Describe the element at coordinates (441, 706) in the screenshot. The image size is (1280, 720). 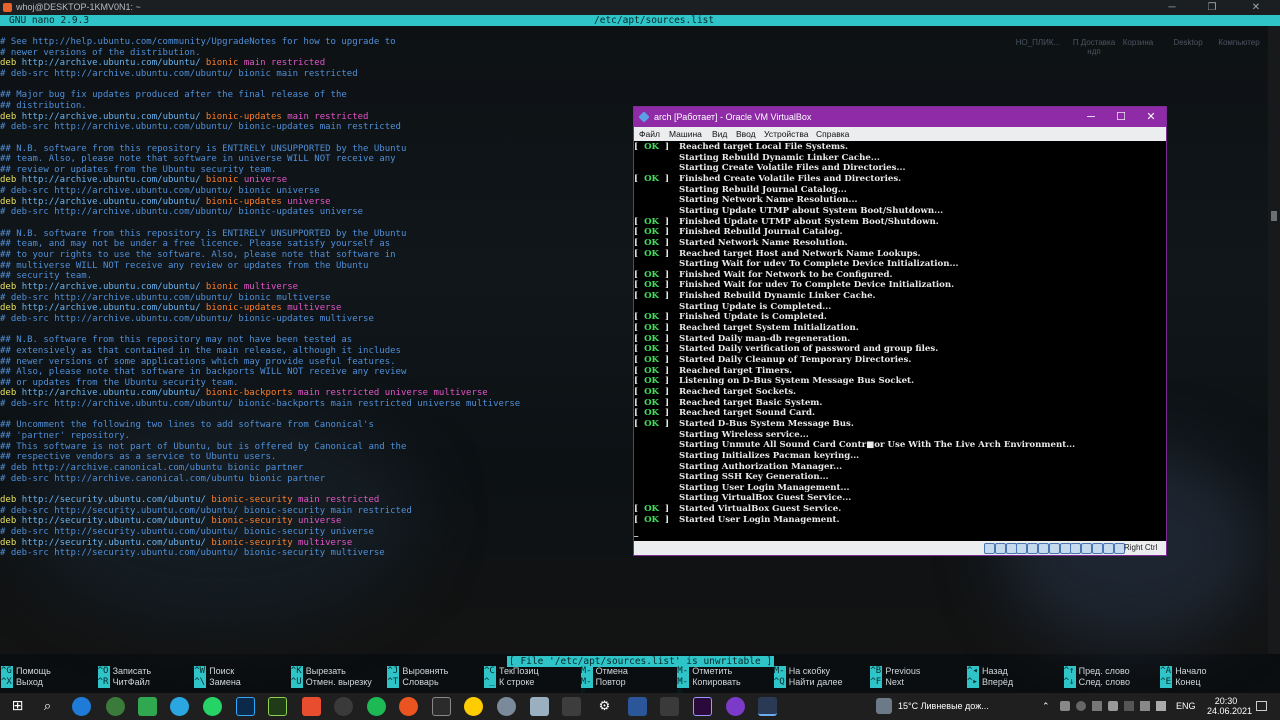
I see `terminal-icon` at that location.